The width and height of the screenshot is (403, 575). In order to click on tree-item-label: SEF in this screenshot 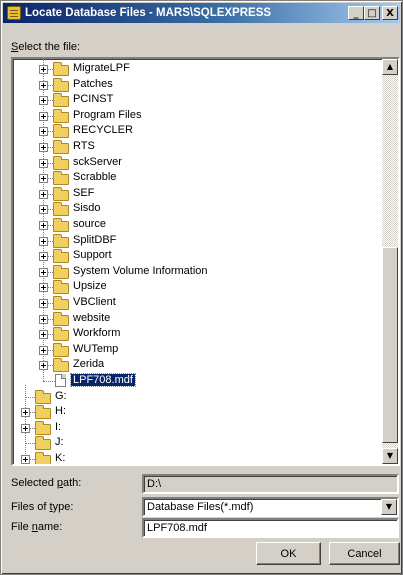, I will do `click(84, 192)`.